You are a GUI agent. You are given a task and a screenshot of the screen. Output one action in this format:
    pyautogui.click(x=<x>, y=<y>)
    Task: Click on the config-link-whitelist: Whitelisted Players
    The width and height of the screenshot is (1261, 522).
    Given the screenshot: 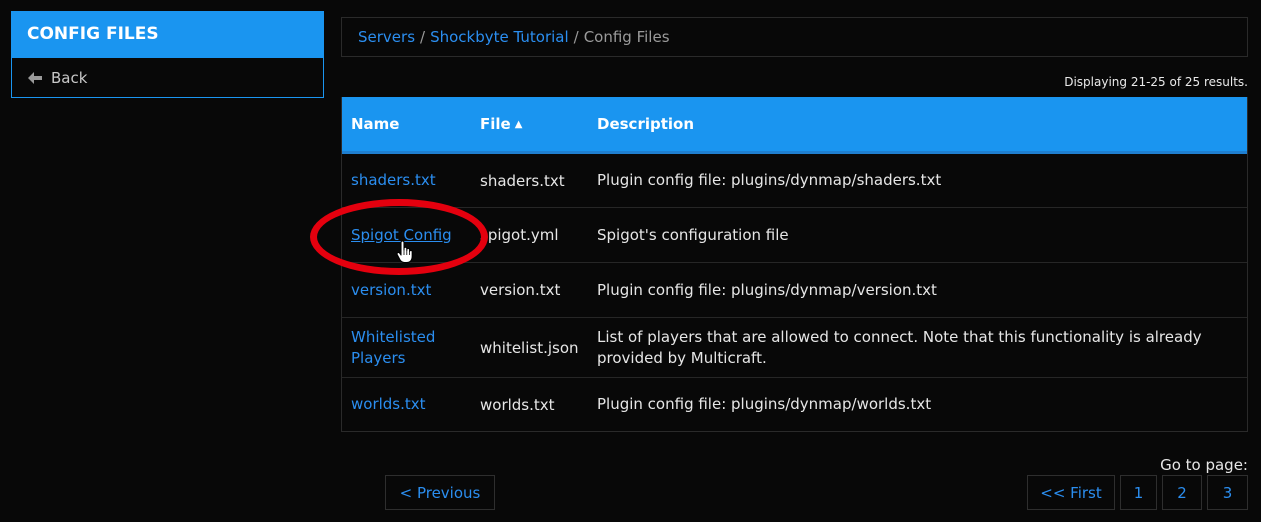 What is the action you would take?
    pyautogui.click(x=405, y=348)
    